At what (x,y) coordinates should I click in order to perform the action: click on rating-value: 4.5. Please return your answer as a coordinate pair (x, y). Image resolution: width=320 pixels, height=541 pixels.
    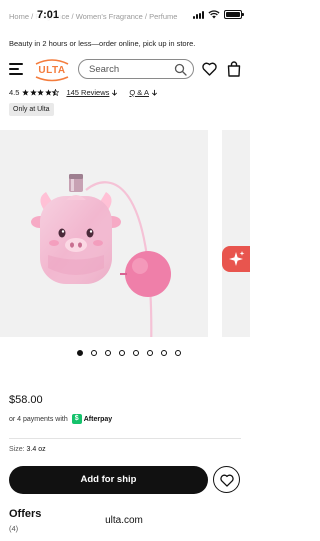
    Looking at the image, I should click on (14, 92).